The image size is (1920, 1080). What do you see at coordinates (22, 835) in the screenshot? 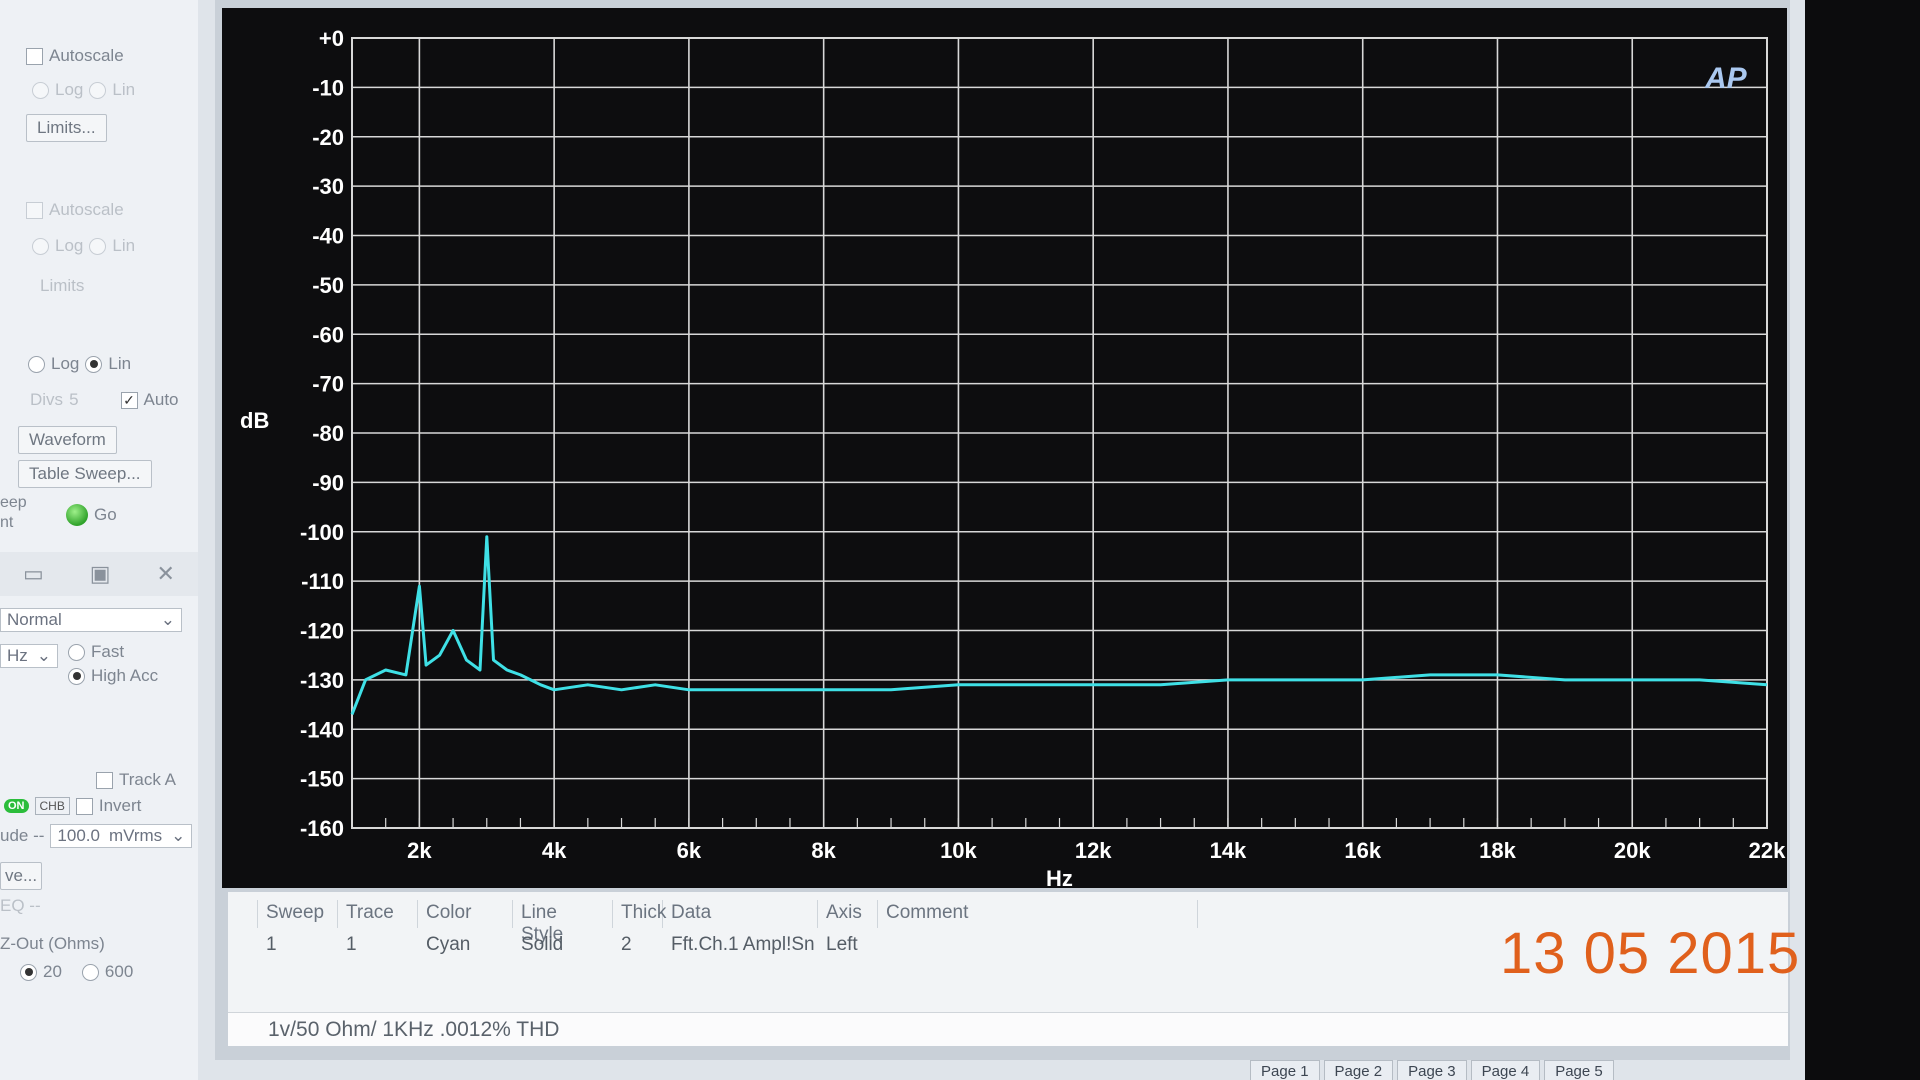
I see `amplitude-label: ude --` at bounding box center [22, 835].